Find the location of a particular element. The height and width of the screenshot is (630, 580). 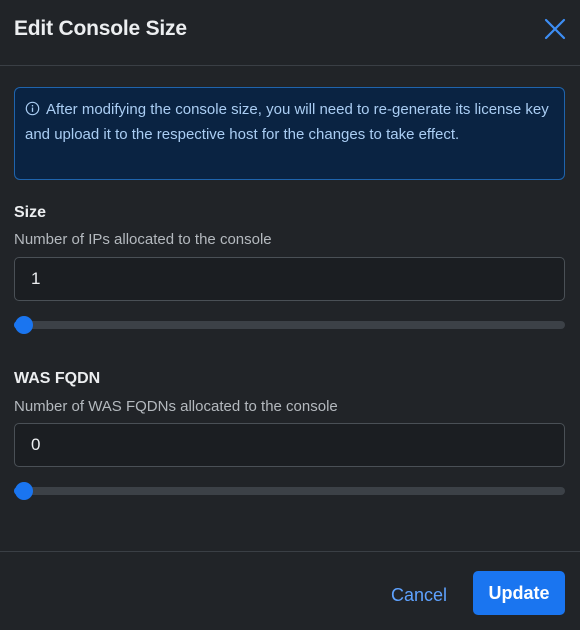

size-slider is located at coordinates (289, 325).